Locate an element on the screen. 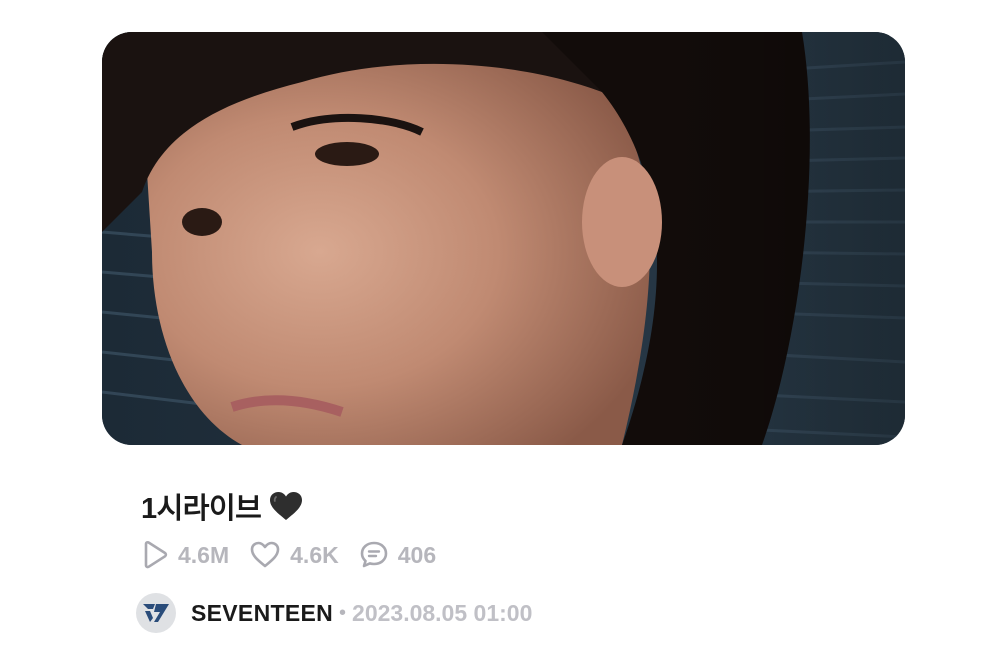 The image size is (1000, 669). like-count: 4.6K is located at coordinates (294, 555).